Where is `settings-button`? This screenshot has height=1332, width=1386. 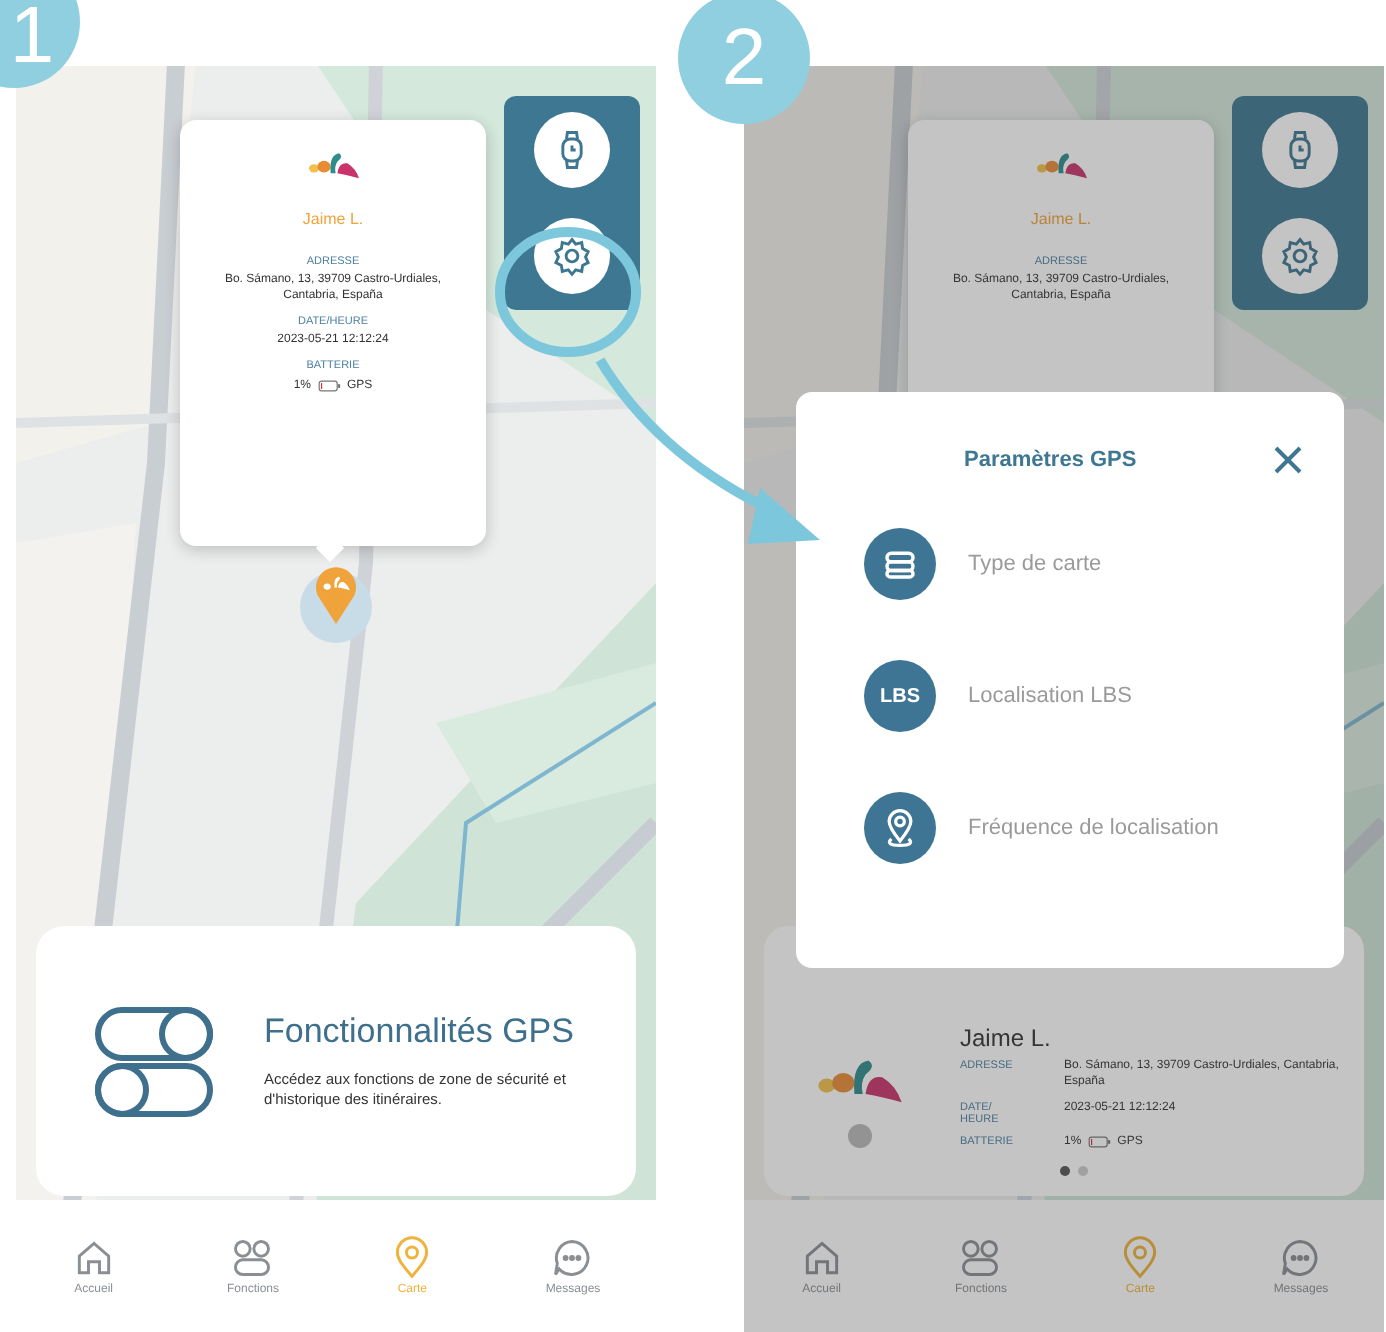
settings-button is located at coordinates (1300, 256).